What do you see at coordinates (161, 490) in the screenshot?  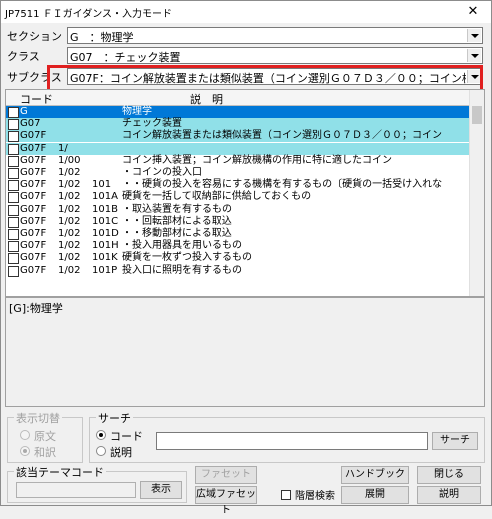 I see `show-button: 表示` at bounding box center [161, 490].